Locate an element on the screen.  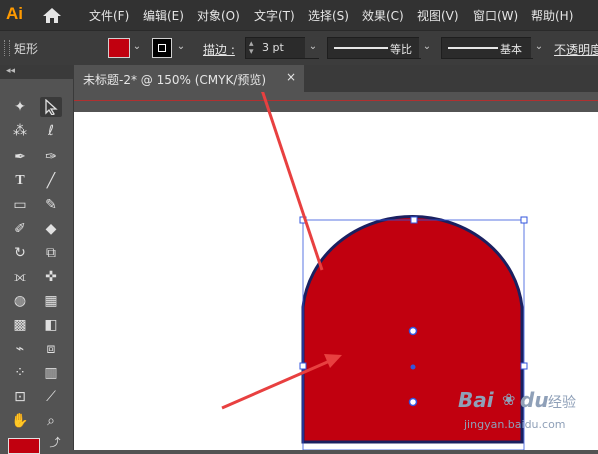
baidu-watermark: Bai ❀ du 经验 jingyan.baidu.com is located at coordinates (526, 412).